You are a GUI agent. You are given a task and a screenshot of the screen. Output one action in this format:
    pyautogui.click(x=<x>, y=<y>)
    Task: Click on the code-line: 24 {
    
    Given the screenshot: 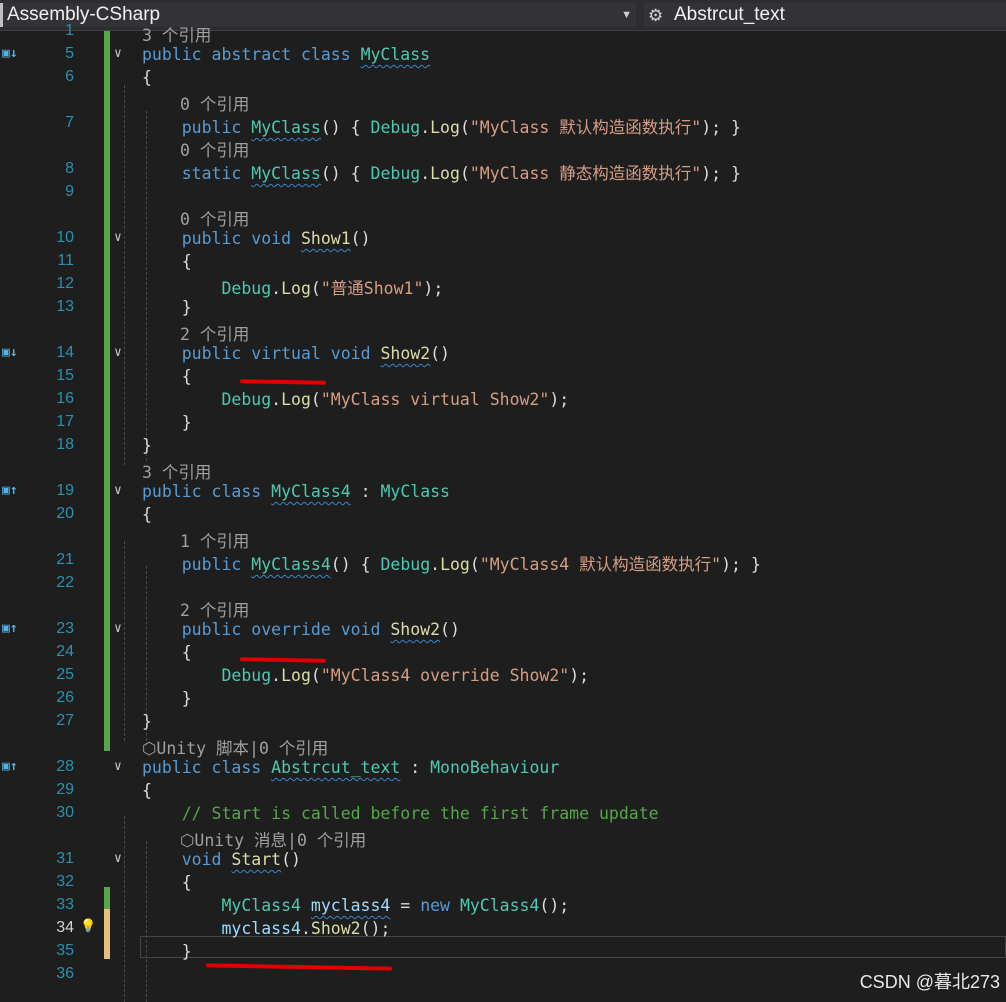 What is the action you would take?
    pyautogui.click(x=503, y=652)
    